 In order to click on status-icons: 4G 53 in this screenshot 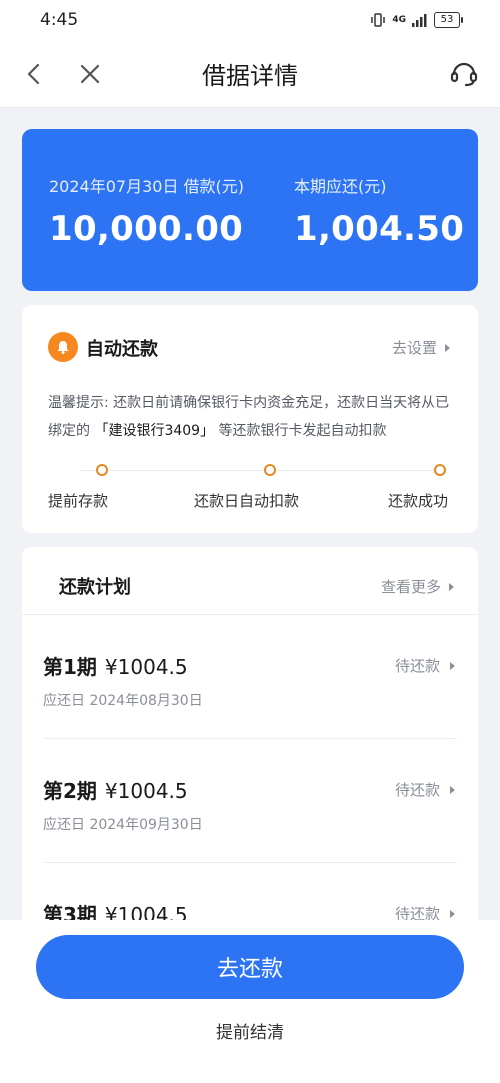, I will do `click(416, 20)`.